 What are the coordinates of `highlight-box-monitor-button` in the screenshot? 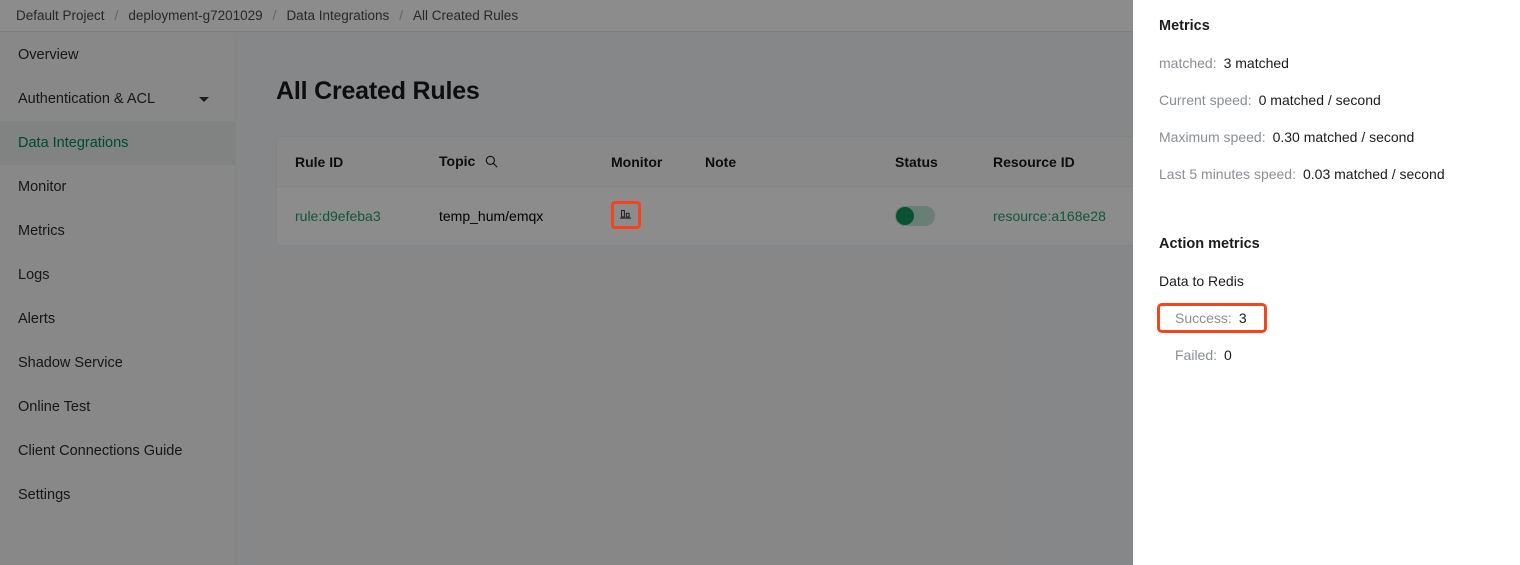 It's located at (626, 215).